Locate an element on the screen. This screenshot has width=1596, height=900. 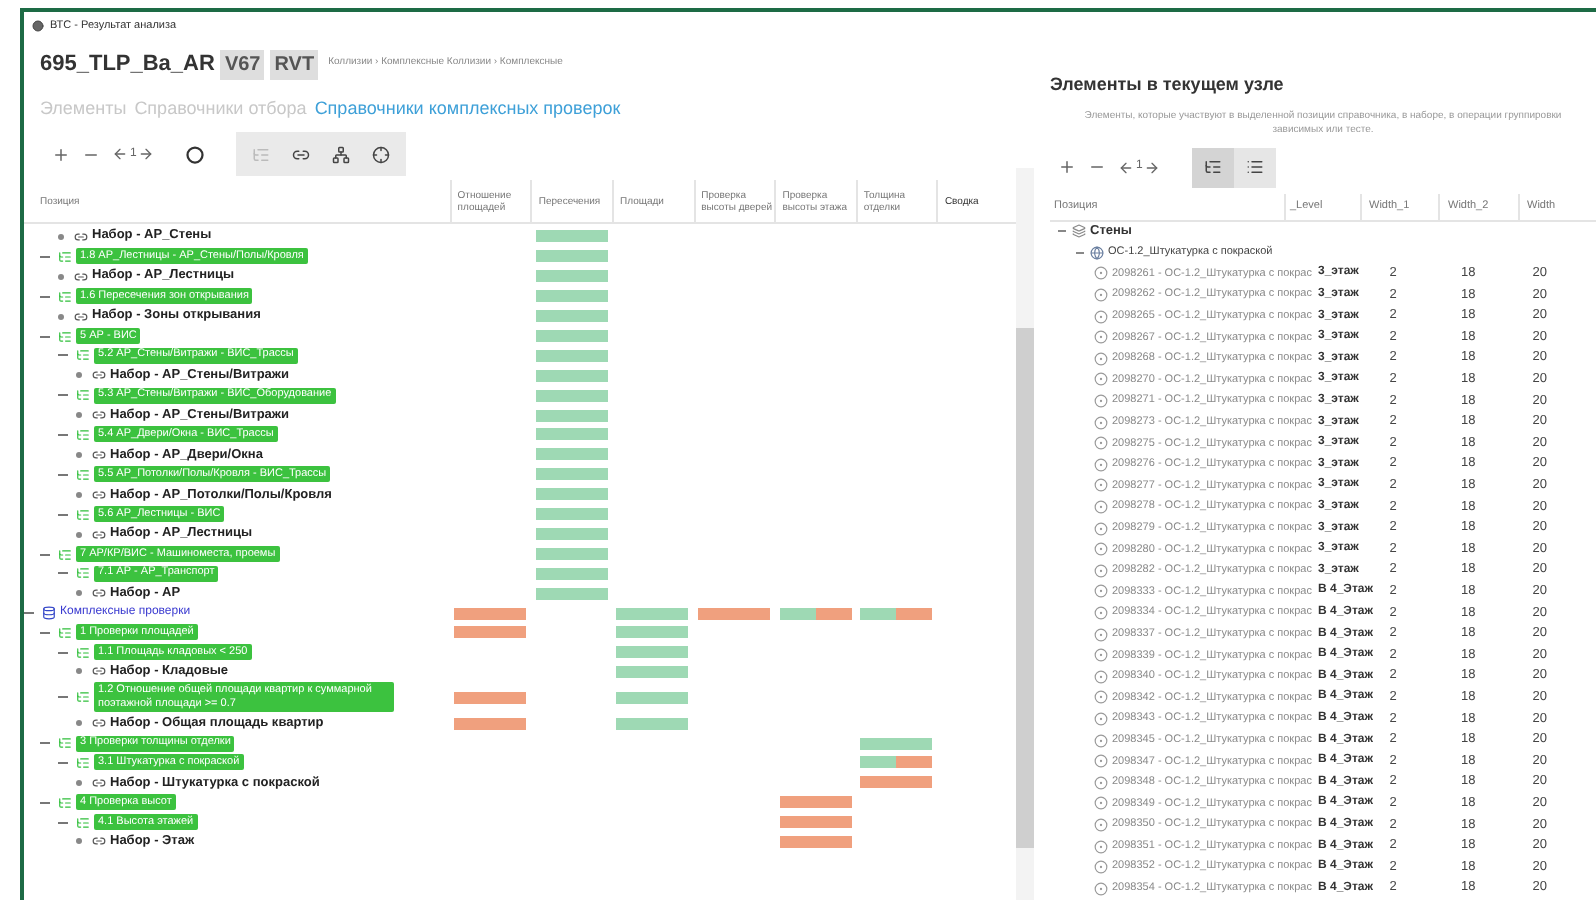
tree-list-icon is located at coordinates (1213, 167).